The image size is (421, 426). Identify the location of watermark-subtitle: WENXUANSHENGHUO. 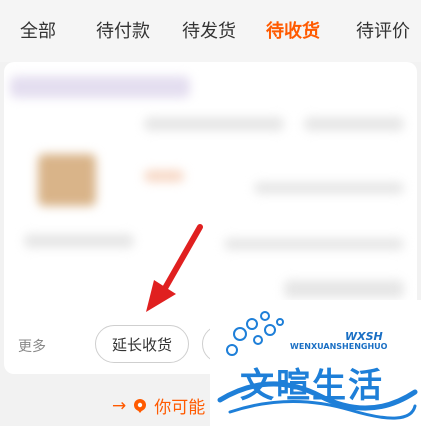
(339, 346).